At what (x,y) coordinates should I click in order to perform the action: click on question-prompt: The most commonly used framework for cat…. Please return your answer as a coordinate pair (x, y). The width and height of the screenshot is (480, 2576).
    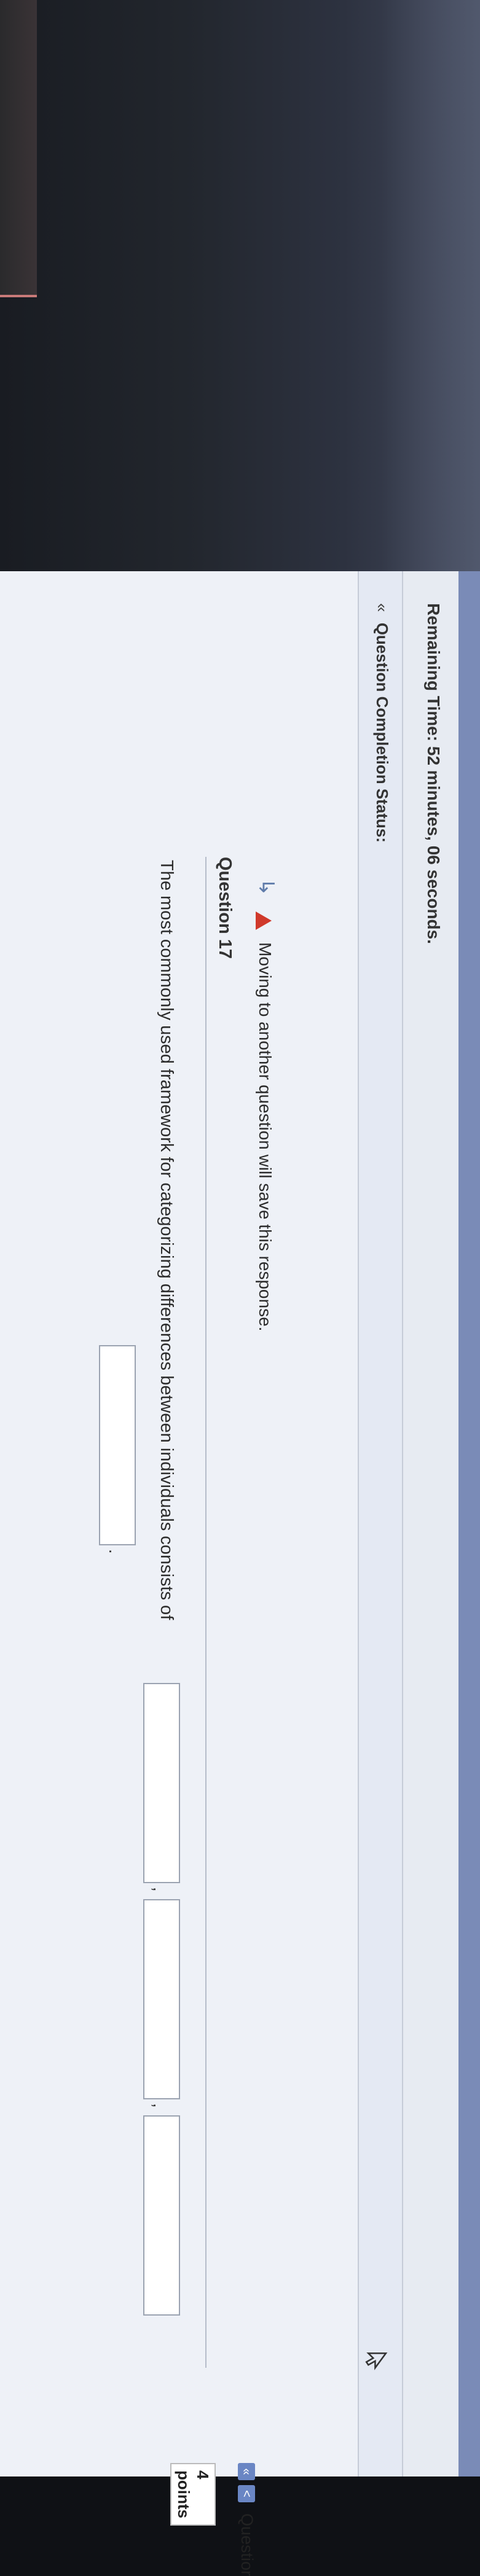
    Looking at the image, I should click on (166, 1240).